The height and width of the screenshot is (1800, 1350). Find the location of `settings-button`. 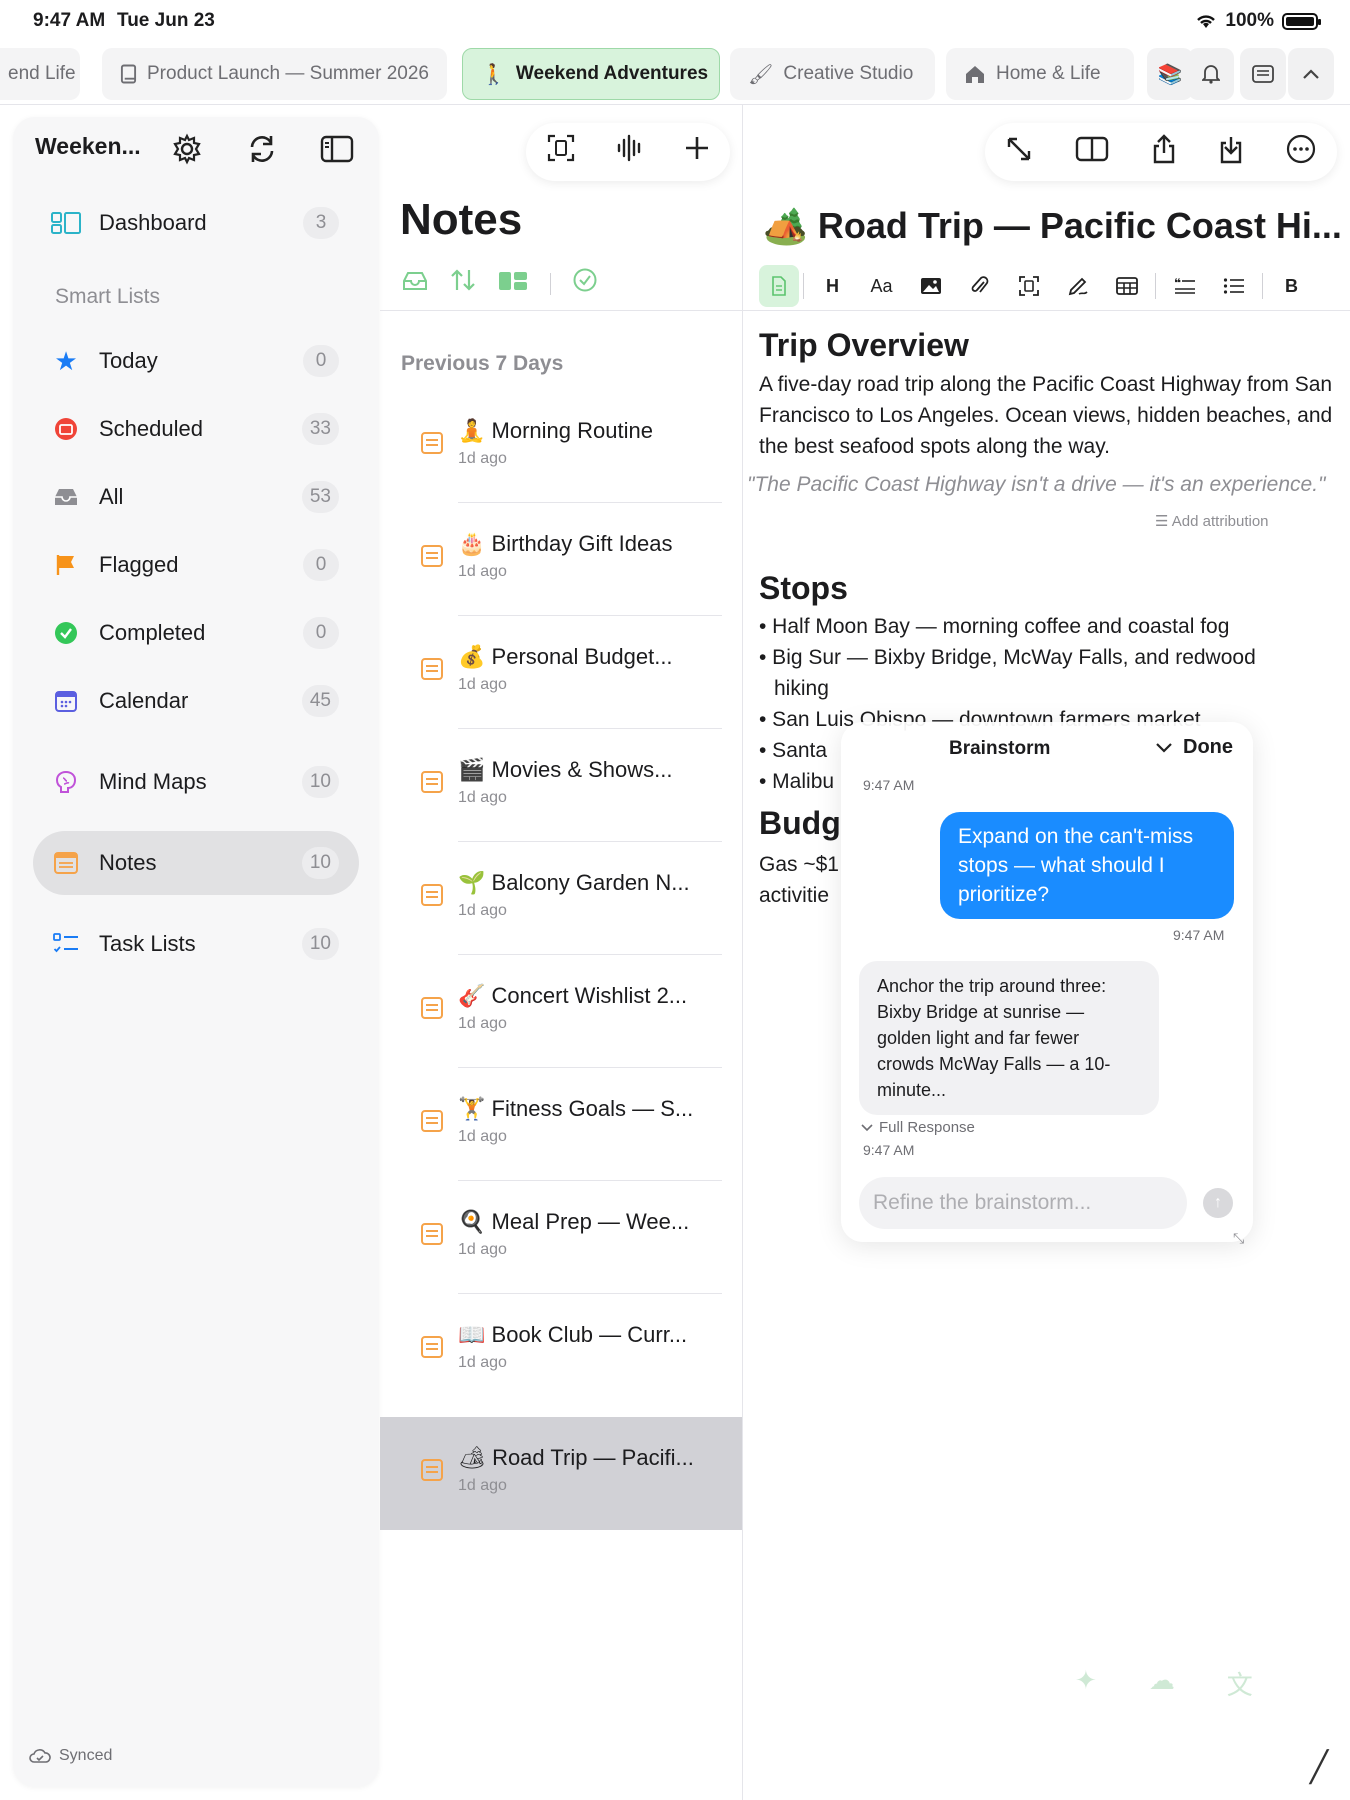

settings-button is located at coordinates (187, 149).